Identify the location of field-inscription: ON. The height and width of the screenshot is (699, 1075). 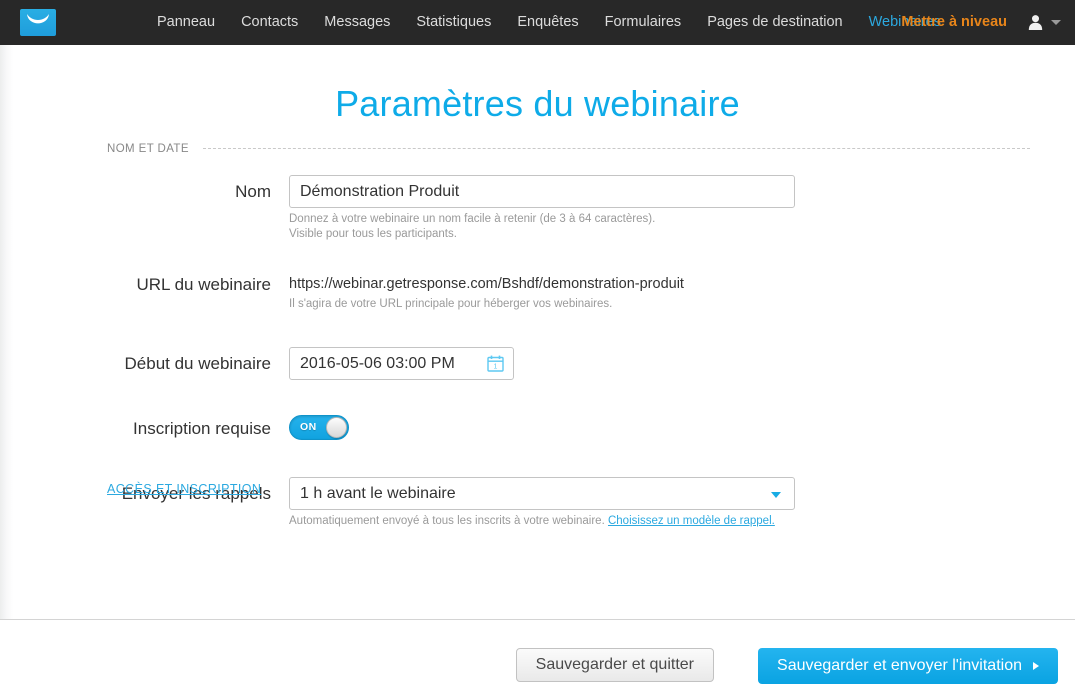
(319, 427).